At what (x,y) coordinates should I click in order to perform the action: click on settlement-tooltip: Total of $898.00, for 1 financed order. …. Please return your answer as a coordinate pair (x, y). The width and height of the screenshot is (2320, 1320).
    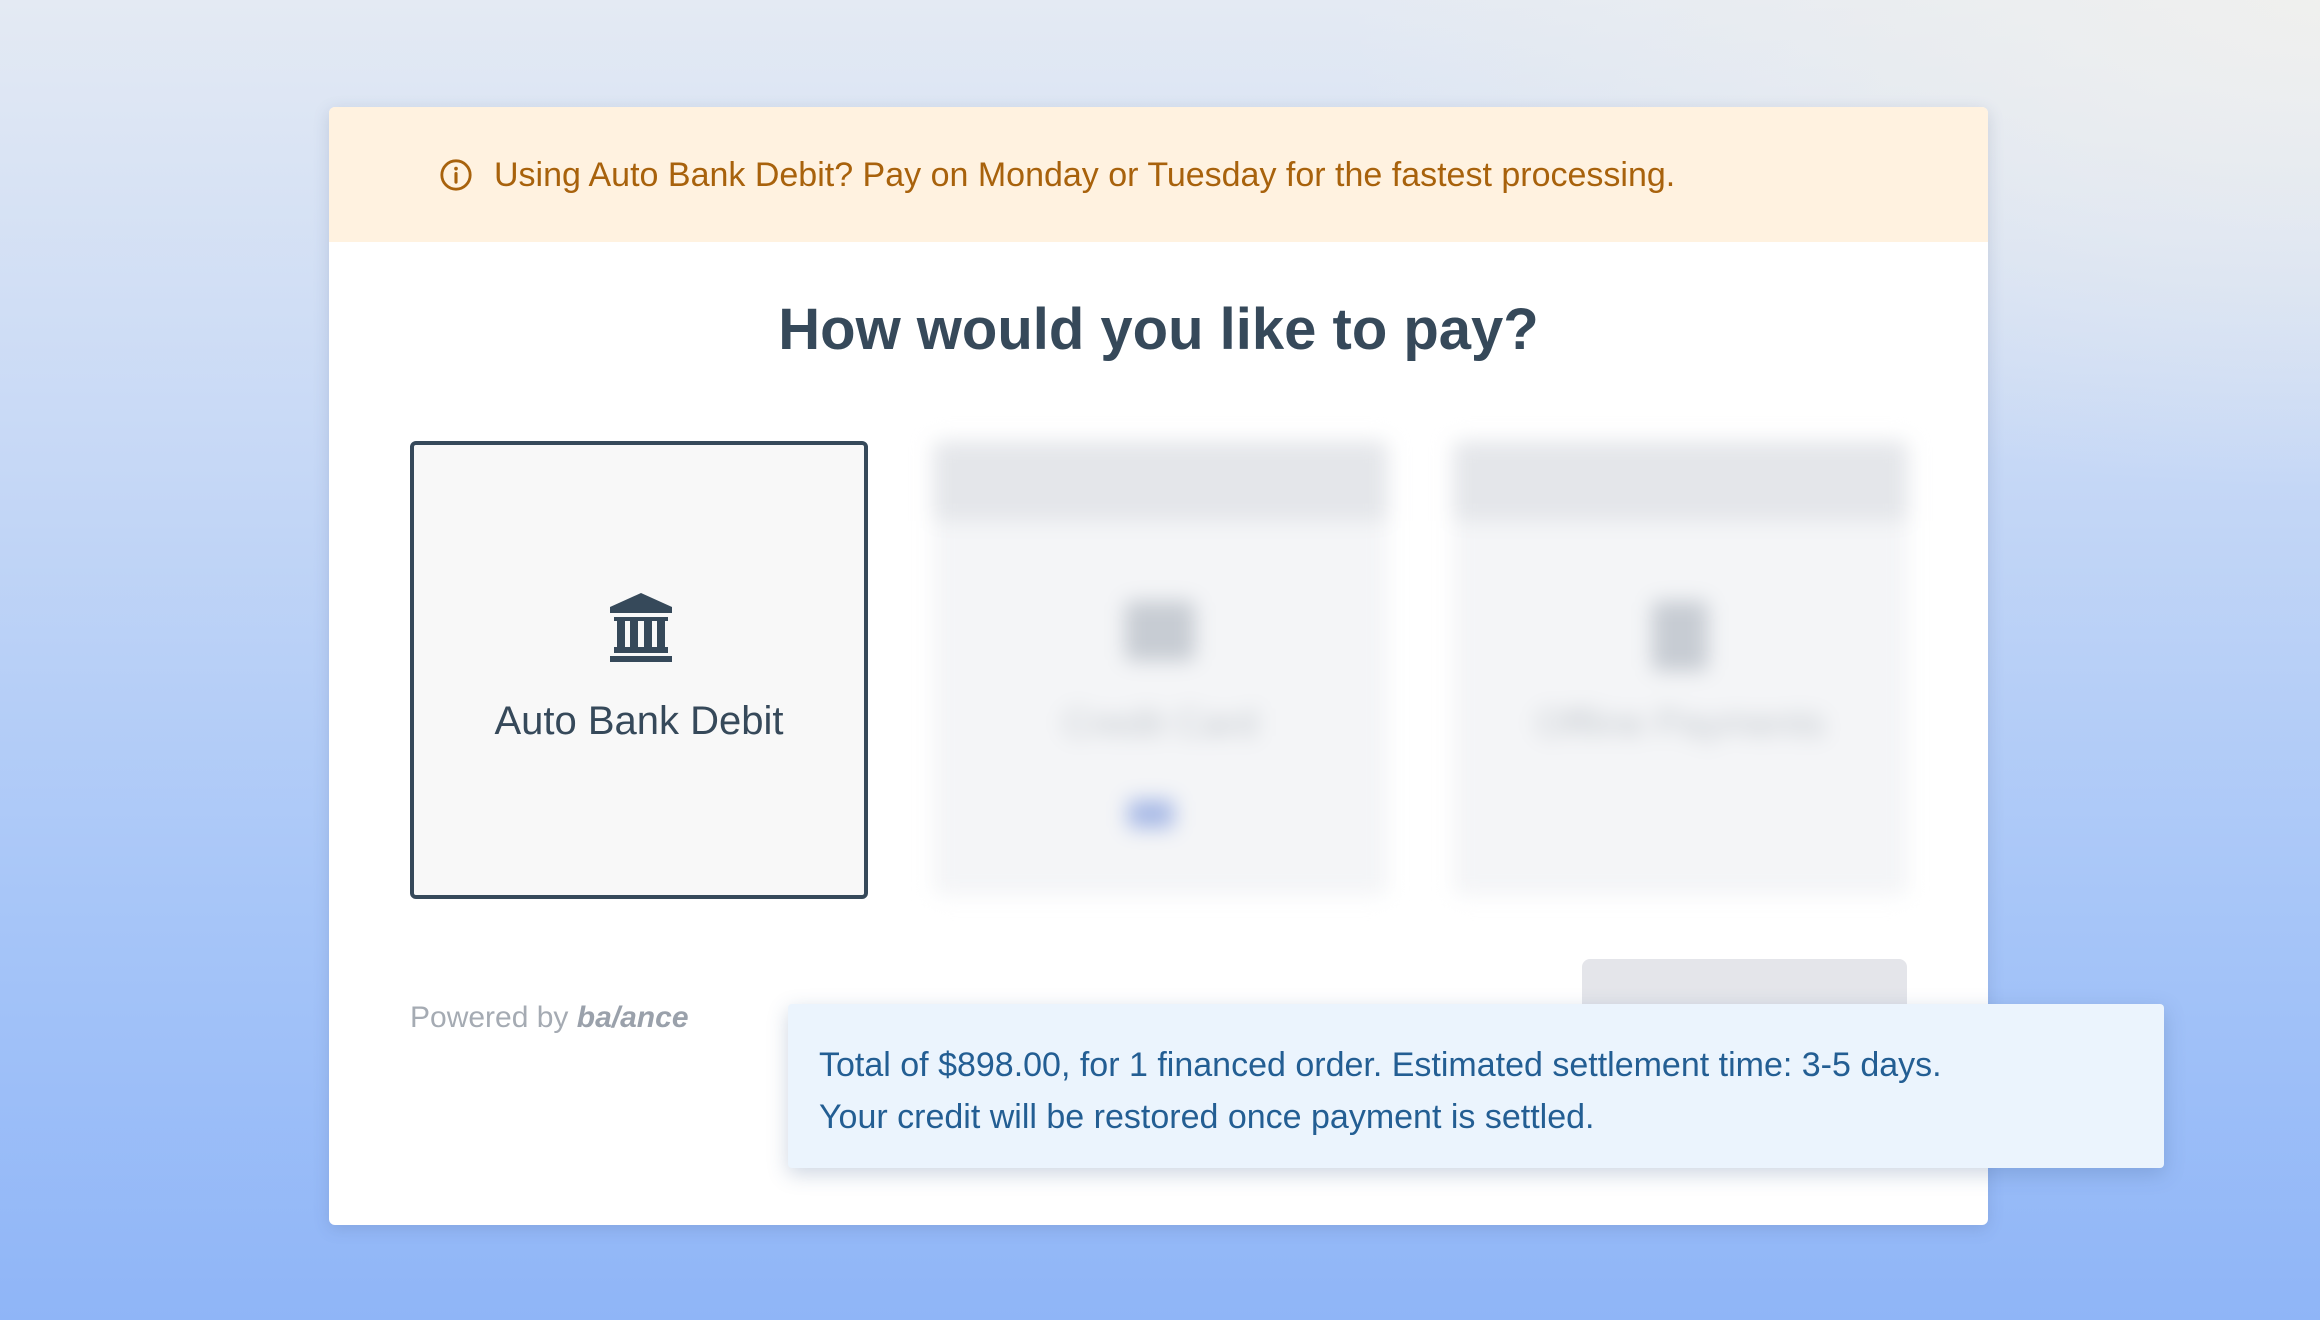
    Looking at the image, I should click on (1476, 1086).